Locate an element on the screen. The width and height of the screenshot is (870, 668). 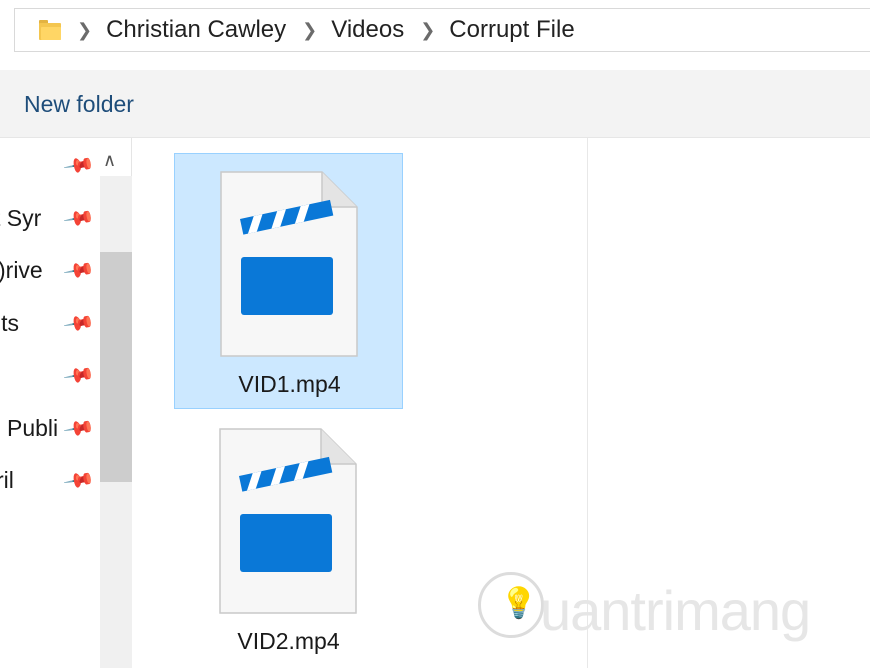
nav-item-label: )rive is located at coordinates (21, 269).